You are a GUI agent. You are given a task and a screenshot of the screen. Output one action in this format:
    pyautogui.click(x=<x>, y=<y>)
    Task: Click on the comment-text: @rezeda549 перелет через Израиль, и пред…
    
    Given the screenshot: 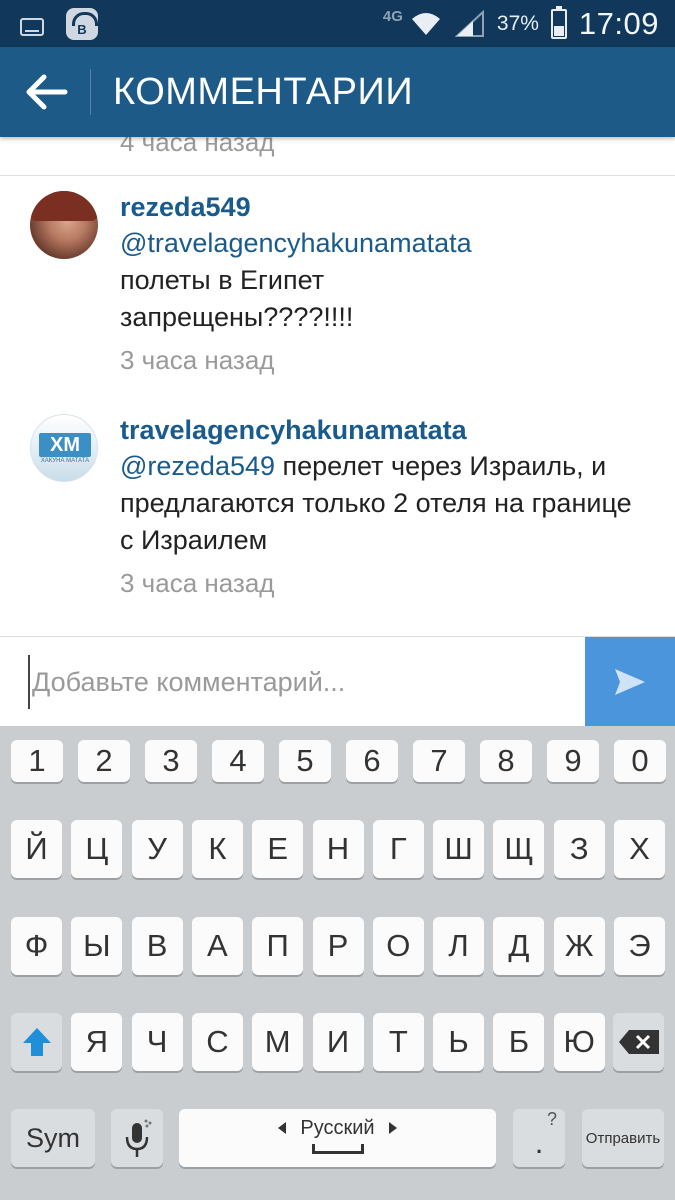 What is the action you would take?
    pyautogui.click(x=380, y=503)
    